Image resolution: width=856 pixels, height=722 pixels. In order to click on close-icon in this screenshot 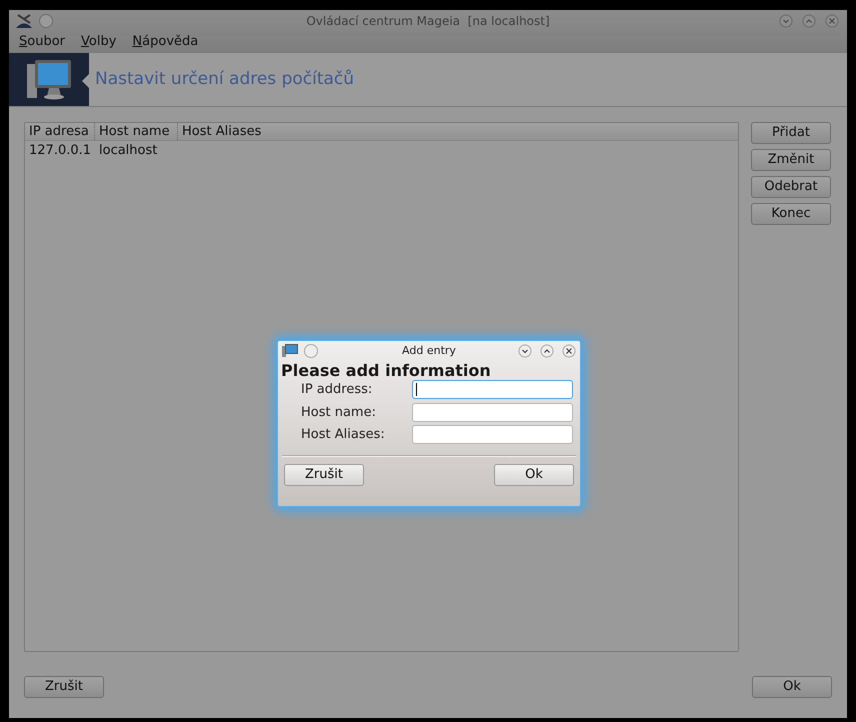, I will do `click(569, 351)`.